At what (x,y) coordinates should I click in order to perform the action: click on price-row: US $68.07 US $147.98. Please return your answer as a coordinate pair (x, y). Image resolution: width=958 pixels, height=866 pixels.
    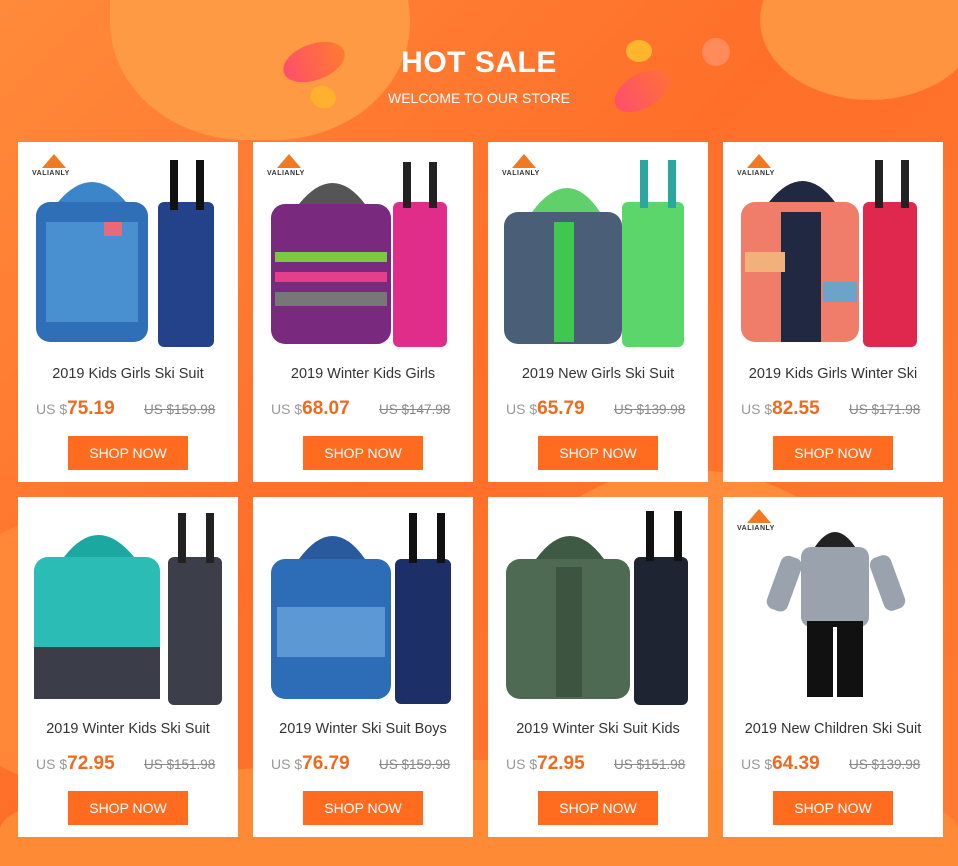
    Looking at the image, I should click on (371, 409).